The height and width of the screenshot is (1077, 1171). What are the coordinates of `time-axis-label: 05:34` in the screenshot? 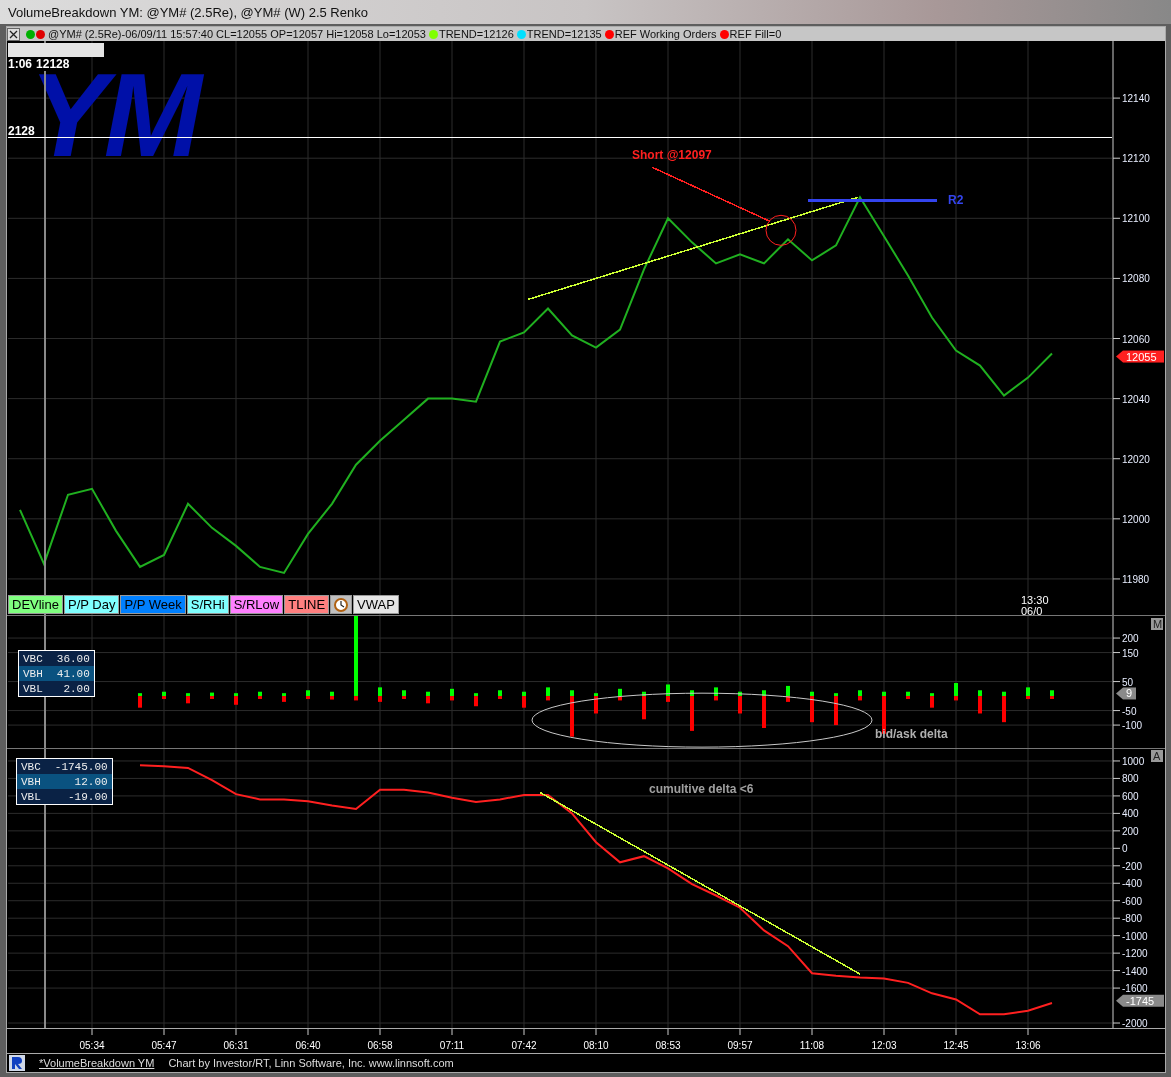 It's located at (92, 1045).